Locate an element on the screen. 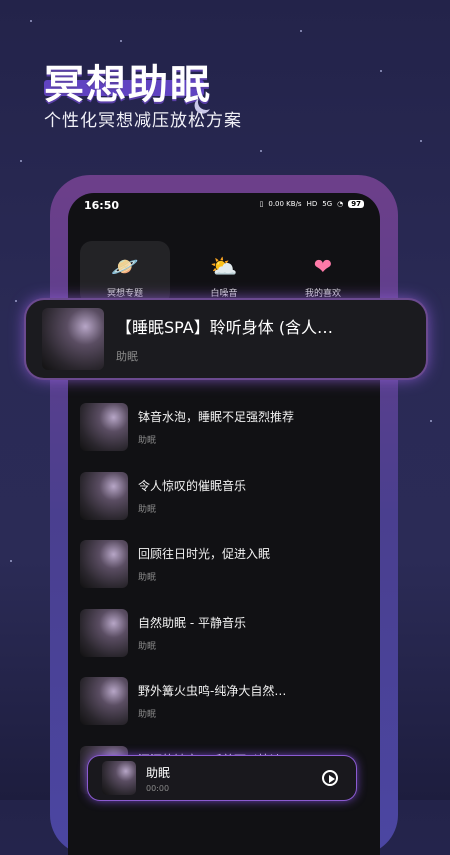  tab-meditation-topics: 🪐 冥想专题 is located at coordinates (125, 273).